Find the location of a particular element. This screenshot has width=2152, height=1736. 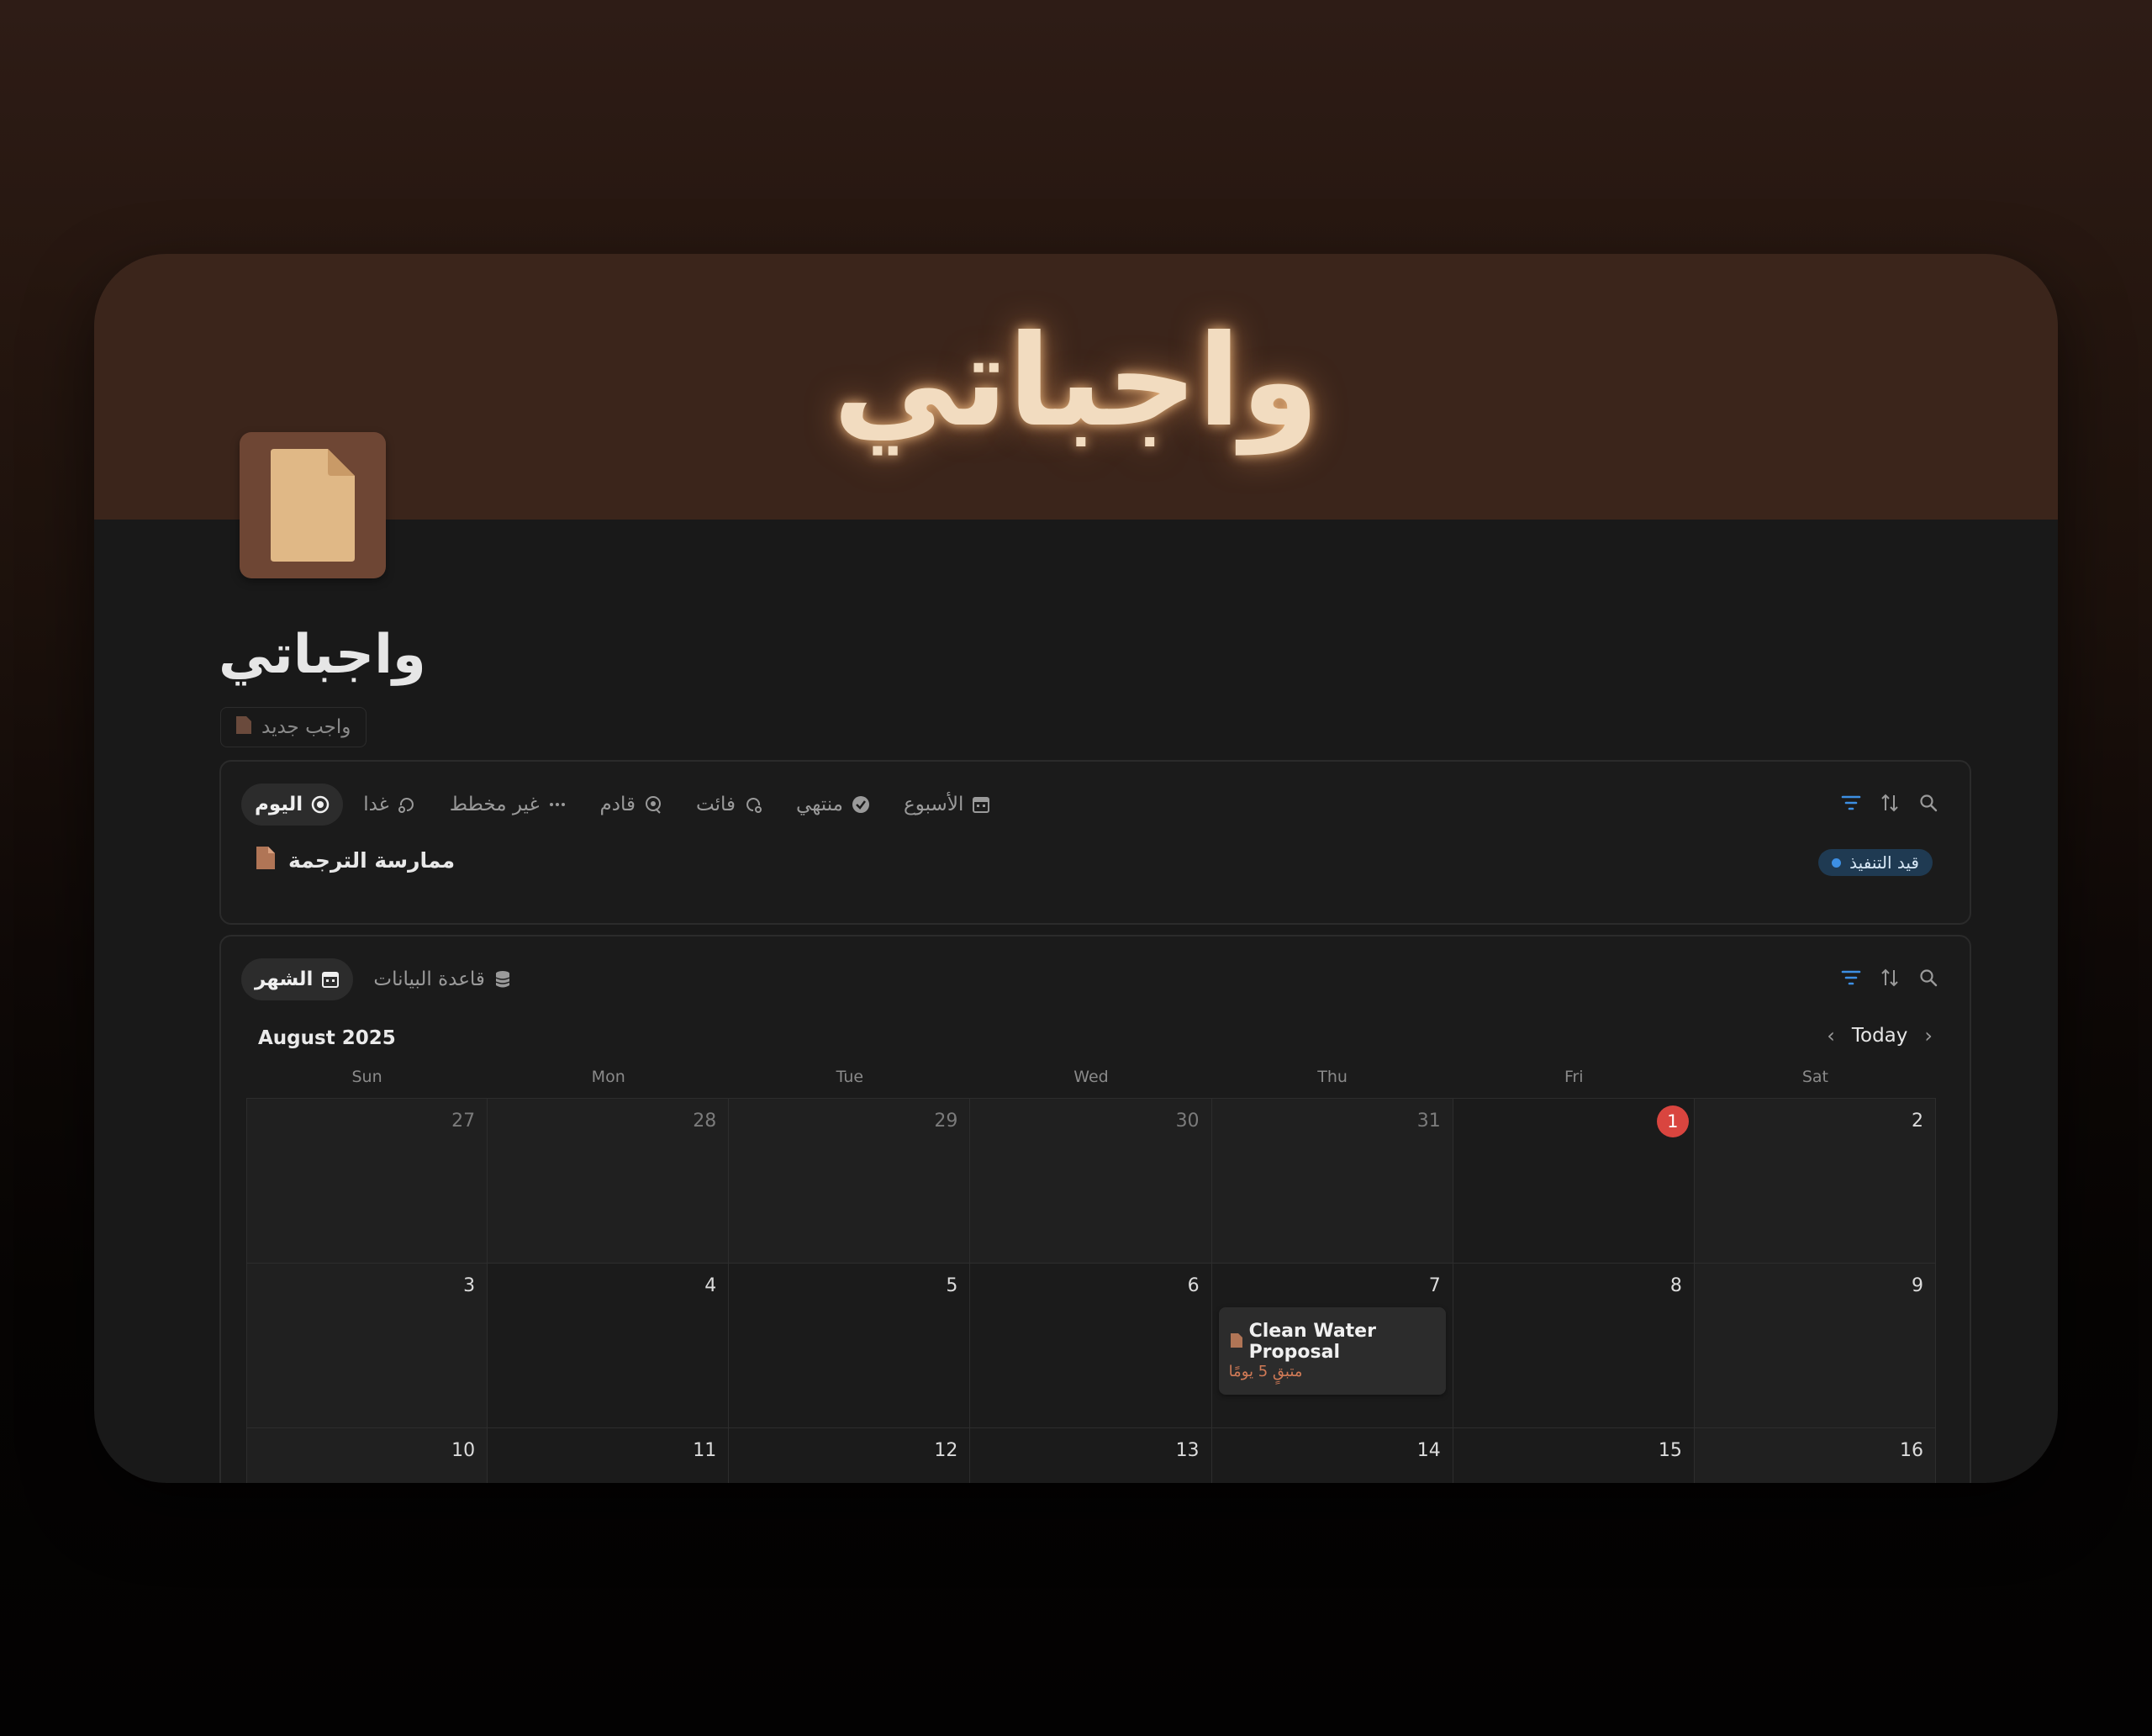

calendar-day-cell: 1 is located at coordinates (1574, 1181).